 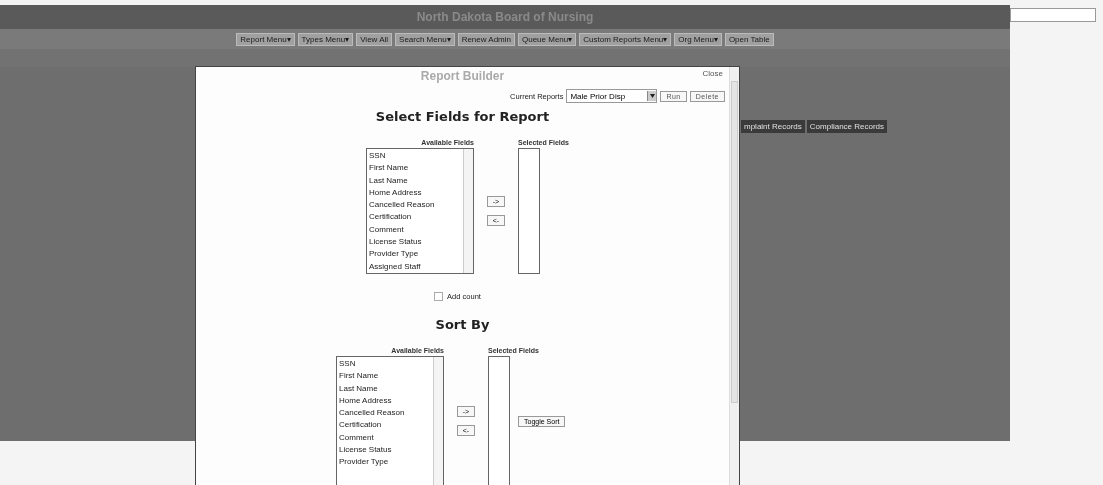 What do you see at coordinates (625, 39) in the screenshot?
I see `menu-item: Custom Reports Menu▾` at bounding box center [625, 39].